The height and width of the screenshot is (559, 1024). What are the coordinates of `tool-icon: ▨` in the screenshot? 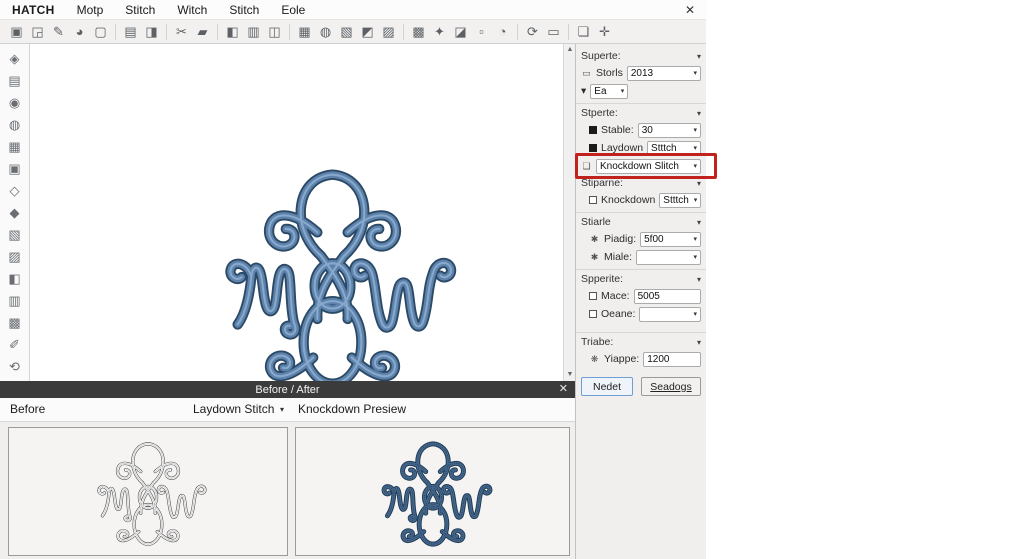 It's located at (15, 256).